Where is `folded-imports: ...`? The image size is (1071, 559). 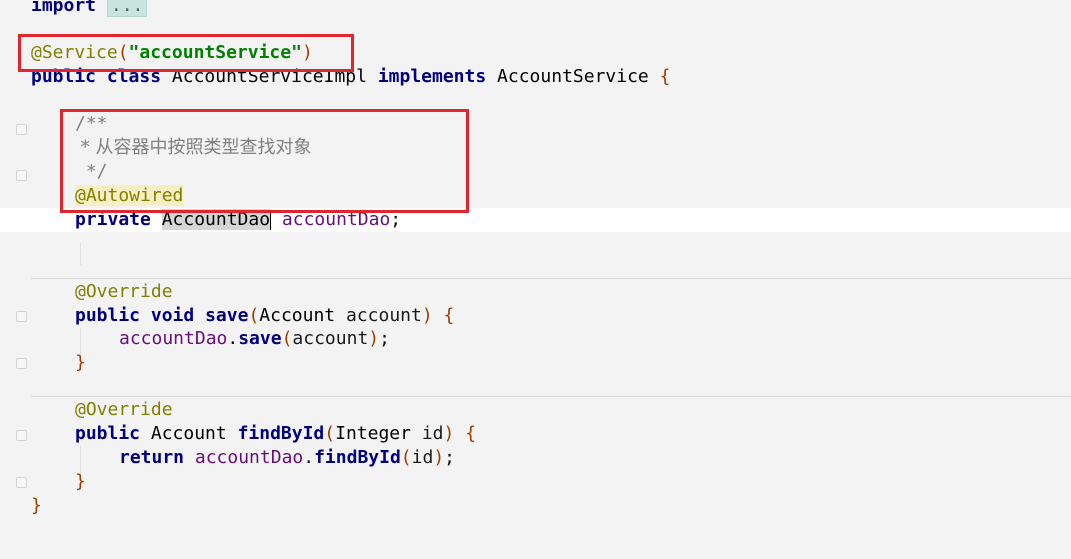
folded-imports: ... is located at coordinates (127, 8).